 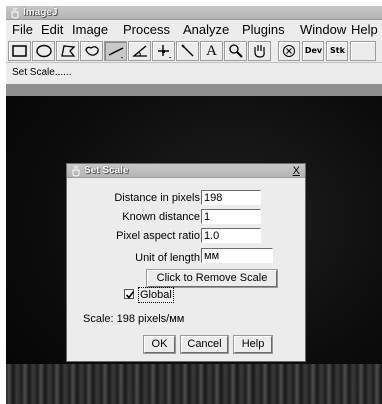 I want to click on checkmark-icon, so click(x=130, y=295).